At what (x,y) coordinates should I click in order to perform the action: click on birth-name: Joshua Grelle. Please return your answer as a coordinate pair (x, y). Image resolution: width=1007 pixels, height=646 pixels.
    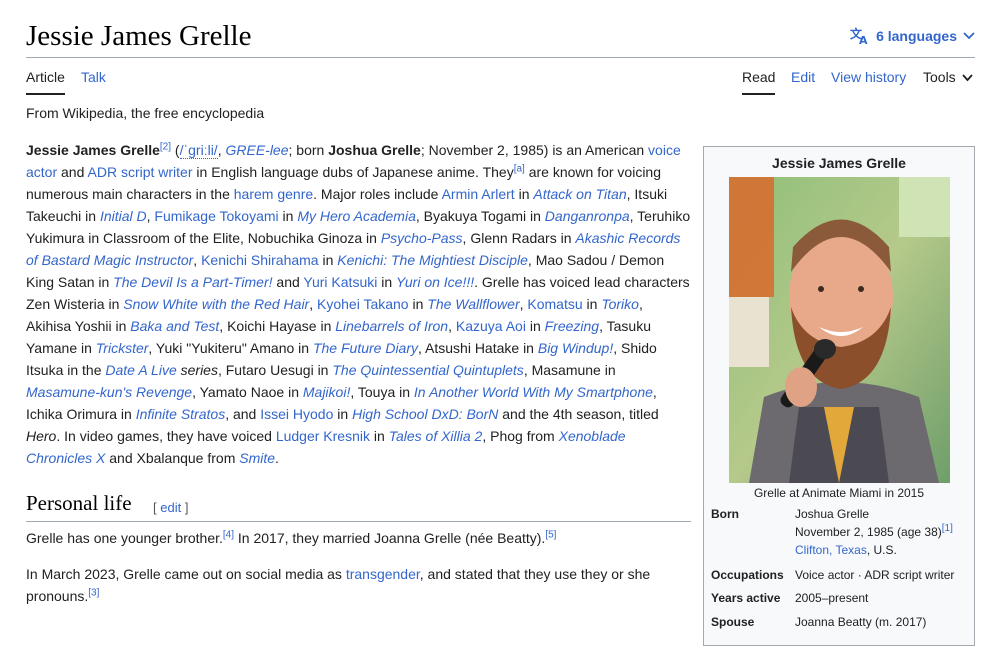
    Looking at the image, I should click on (374, 150).